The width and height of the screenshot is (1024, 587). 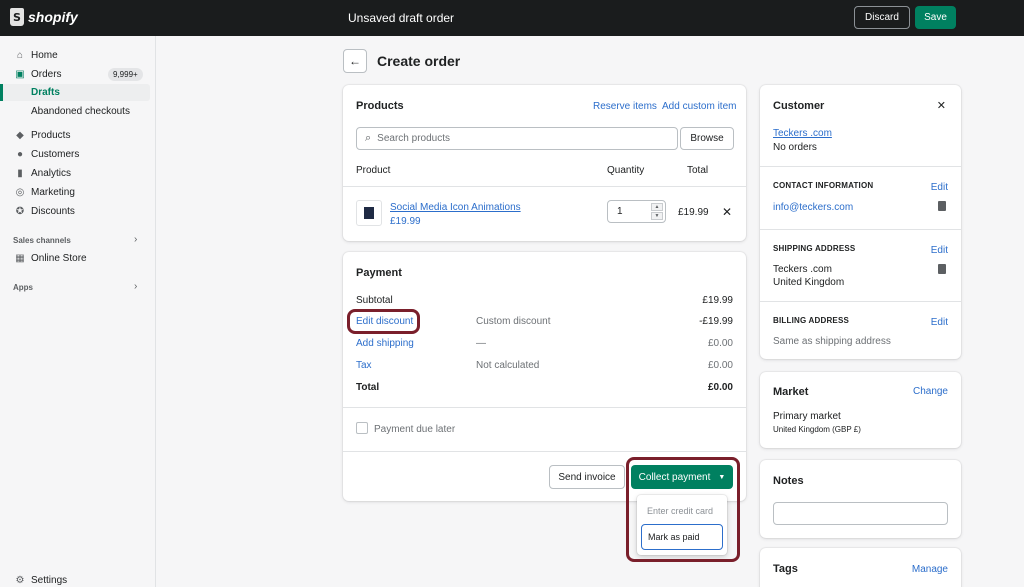 What do you see at coordinates (45, 92) in the screenshot?
I see `sidebar-item-label: Drafts` at bounding box center [45, 92].